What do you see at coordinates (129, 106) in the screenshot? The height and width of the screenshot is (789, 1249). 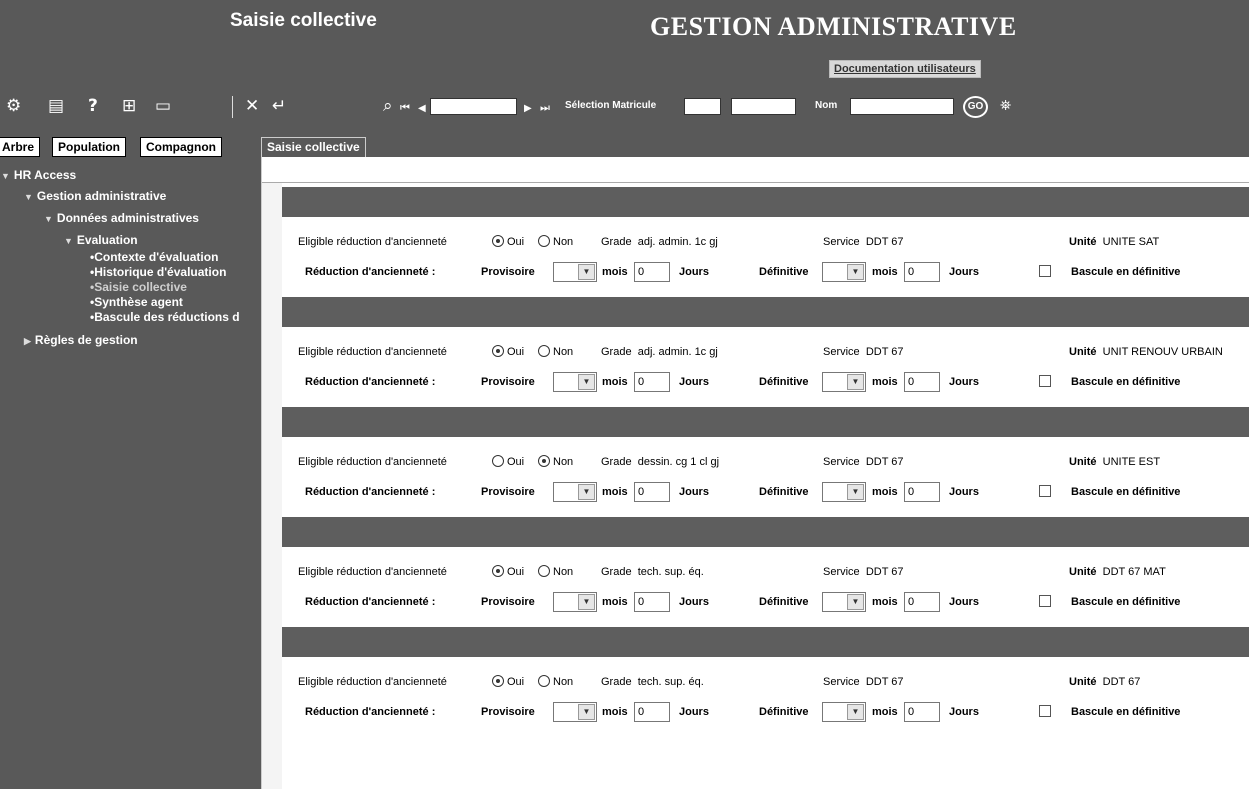 I see `add-icon: ⊞` at bounding box center [129, 106].